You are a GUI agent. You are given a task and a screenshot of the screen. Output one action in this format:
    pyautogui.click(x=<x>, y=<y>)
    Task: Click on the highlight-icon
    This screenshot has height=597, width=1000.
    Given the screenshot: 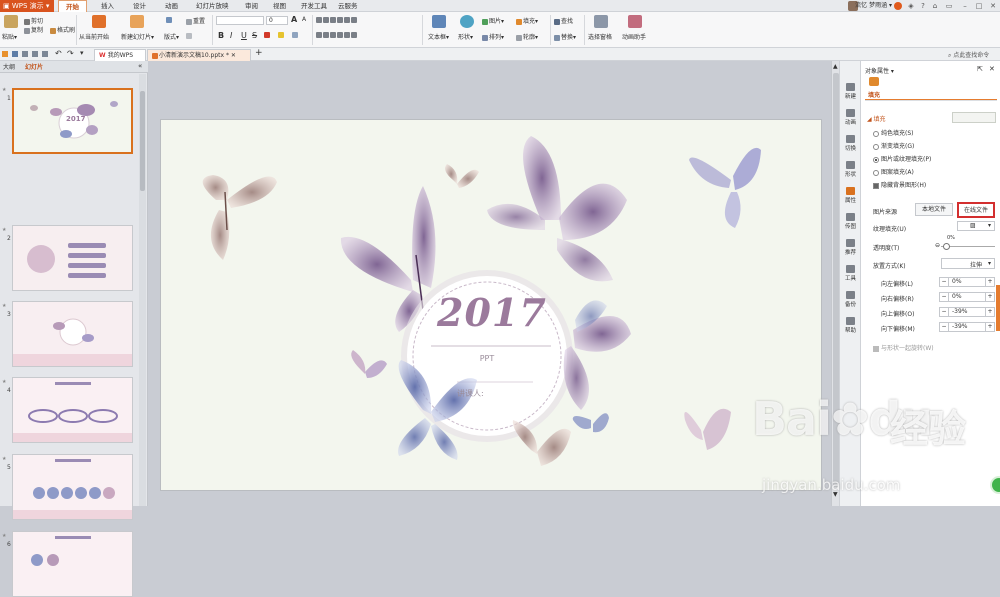 What is the action you would take?
    pyautogui.click(x=281, y=34)
    